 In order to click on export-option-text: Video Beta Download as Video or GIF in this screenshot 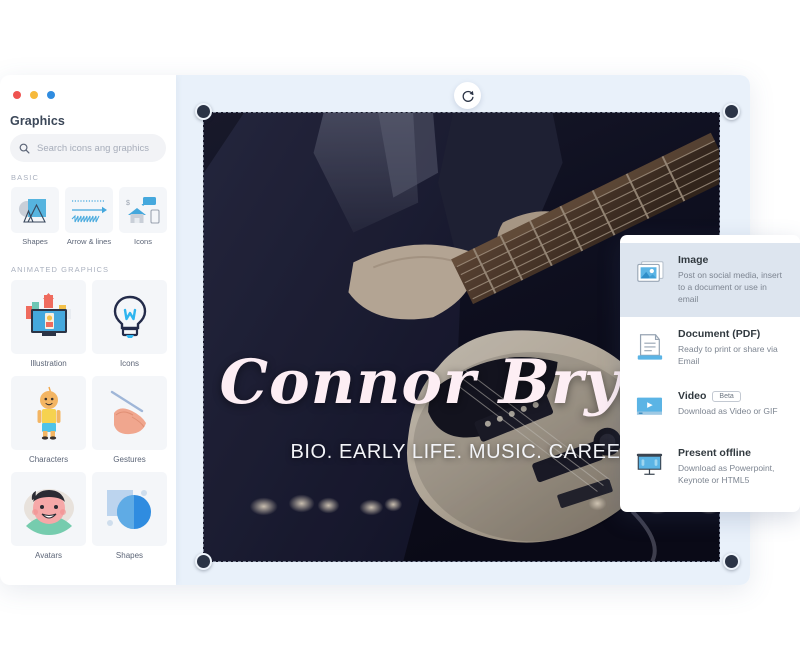, I will do `click(732, 403)`.